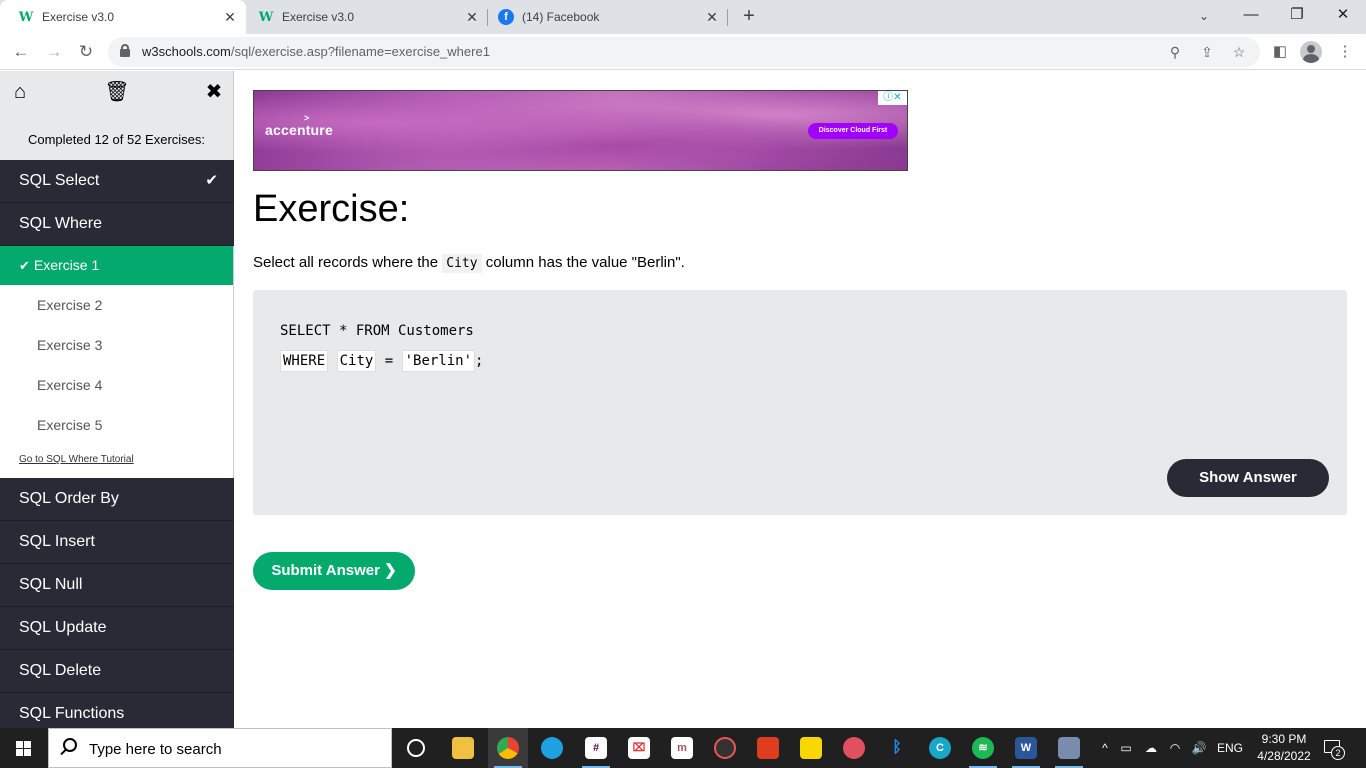 The height and width of the screenshot is (768, 1366). What do you see at coordinates (1207, 52) in the screenshot?
I see `share-icon: ⇪` at bounding box center [1207, 52].